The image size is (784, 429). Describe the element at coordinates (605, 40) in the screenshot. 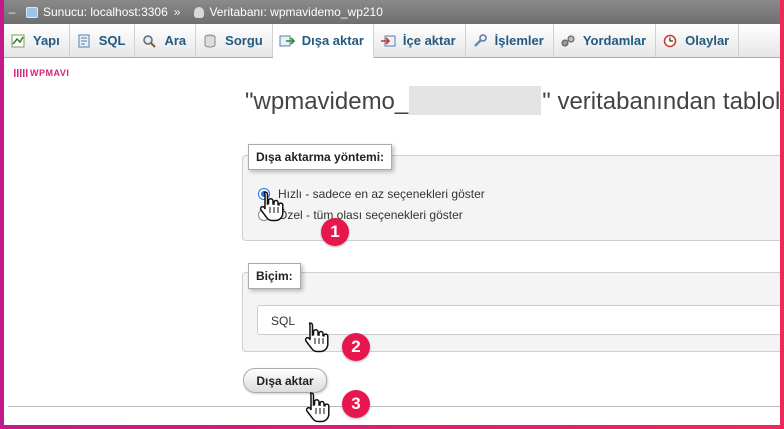

I see `tab-routines: Yordamlar` at that location.